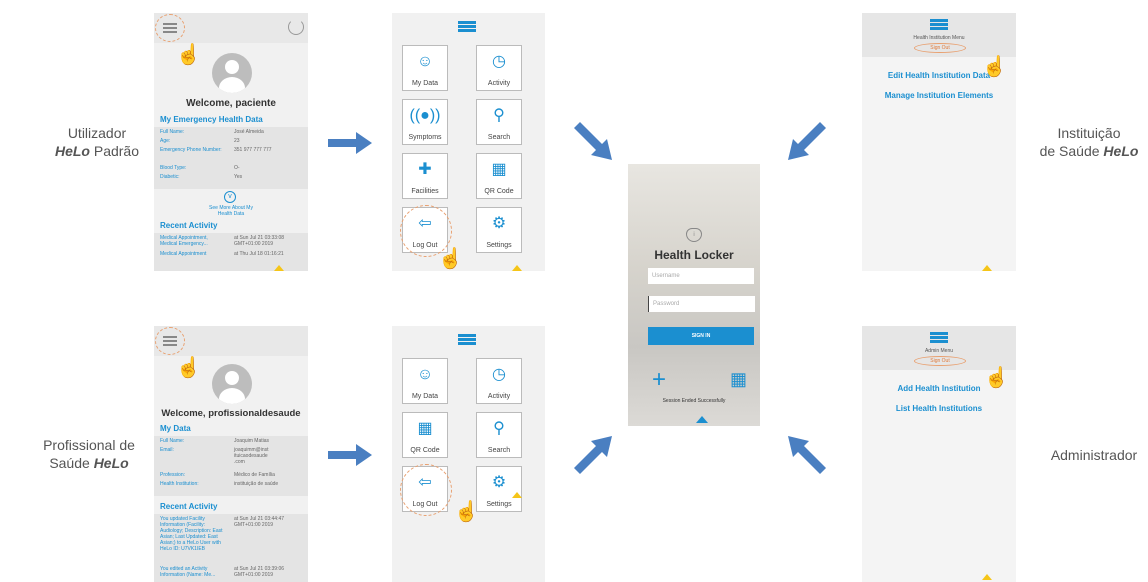  I want to click on label-health-institution-line1: Instituição, so click(1089, 133).